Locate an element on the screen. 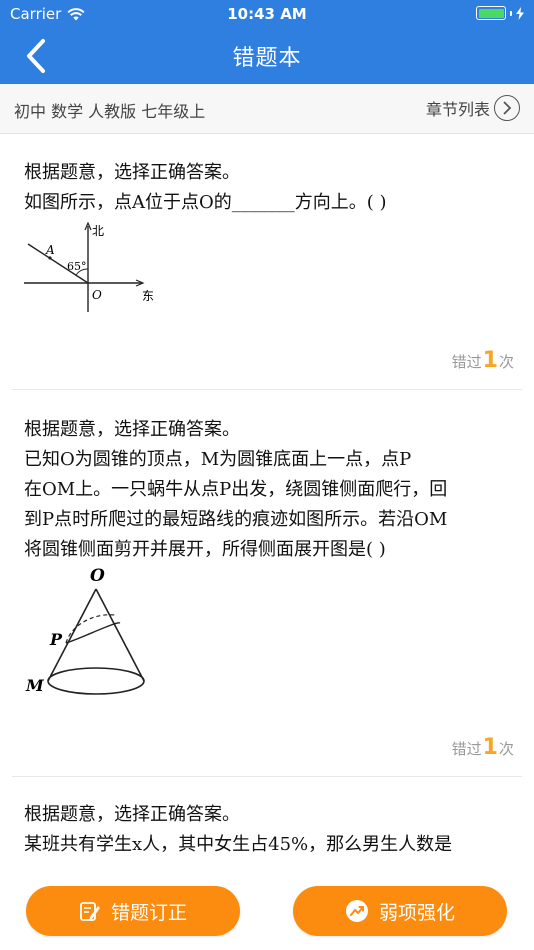 The image size is (534, 950). question-line: 已知O为圆锥的顶点，M为圆锥底面上一点，点P is located at coordinates (218, 459).